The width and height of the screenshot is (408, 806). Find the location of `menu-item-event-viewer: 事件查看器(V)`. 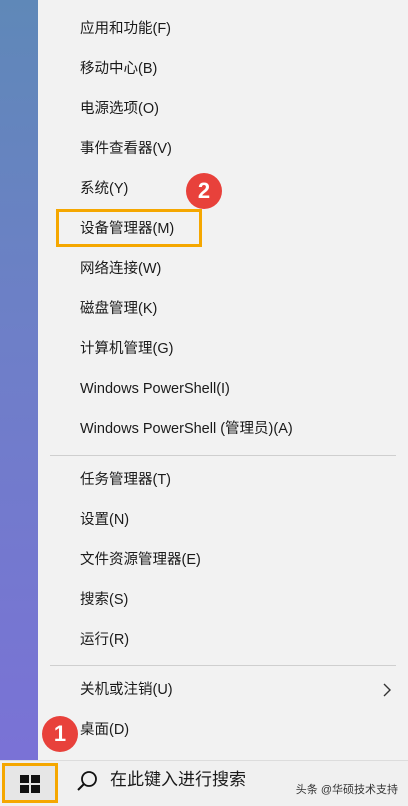

menu-item-event-viewer: 事件查看器(V) is located at coordinates (230, 149).